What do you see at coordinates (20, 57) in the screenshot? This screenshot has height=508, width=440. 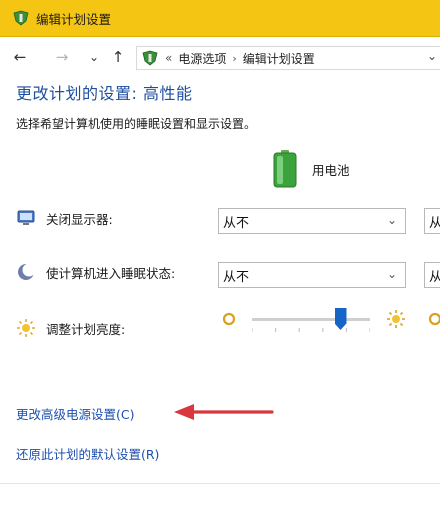 I see `back-arrow-icon: ←` at bounding box center [20, 57].